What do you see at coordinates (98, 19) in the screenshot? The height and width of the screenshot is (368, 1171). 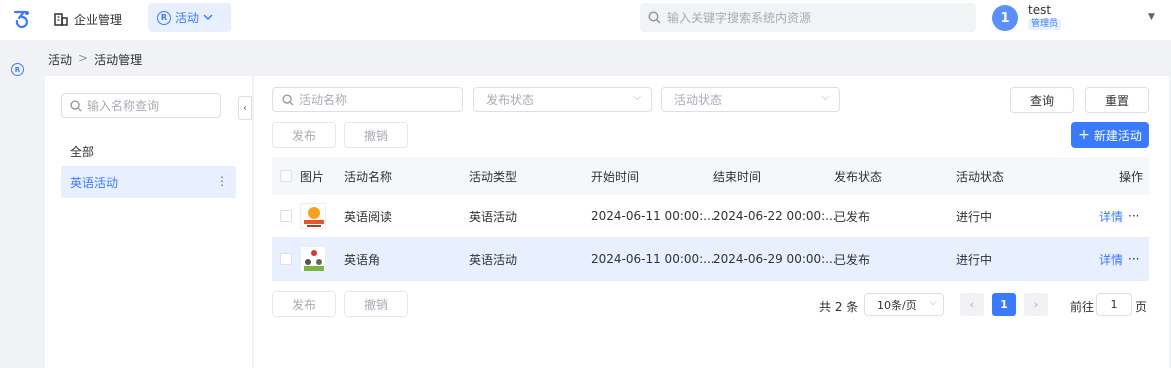 I see `nav-enterprise-label: 企业管理` at bounding box center [98, 19].